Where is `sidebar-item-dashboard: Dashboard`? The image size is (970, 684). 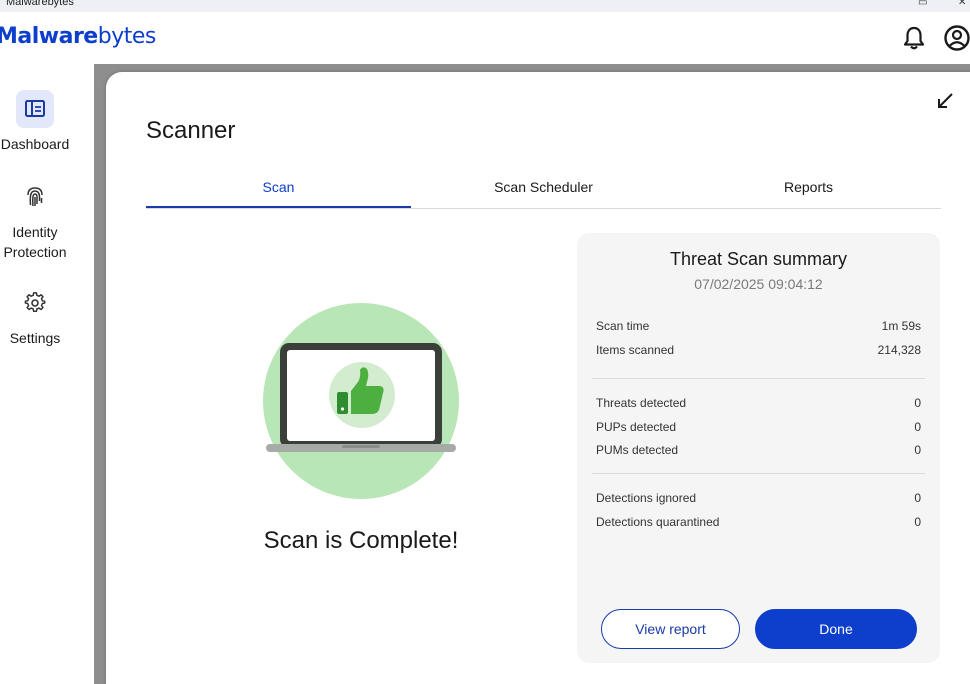
sidebar-item-dashboard: Dashboard is located at coordinates (35, 122).